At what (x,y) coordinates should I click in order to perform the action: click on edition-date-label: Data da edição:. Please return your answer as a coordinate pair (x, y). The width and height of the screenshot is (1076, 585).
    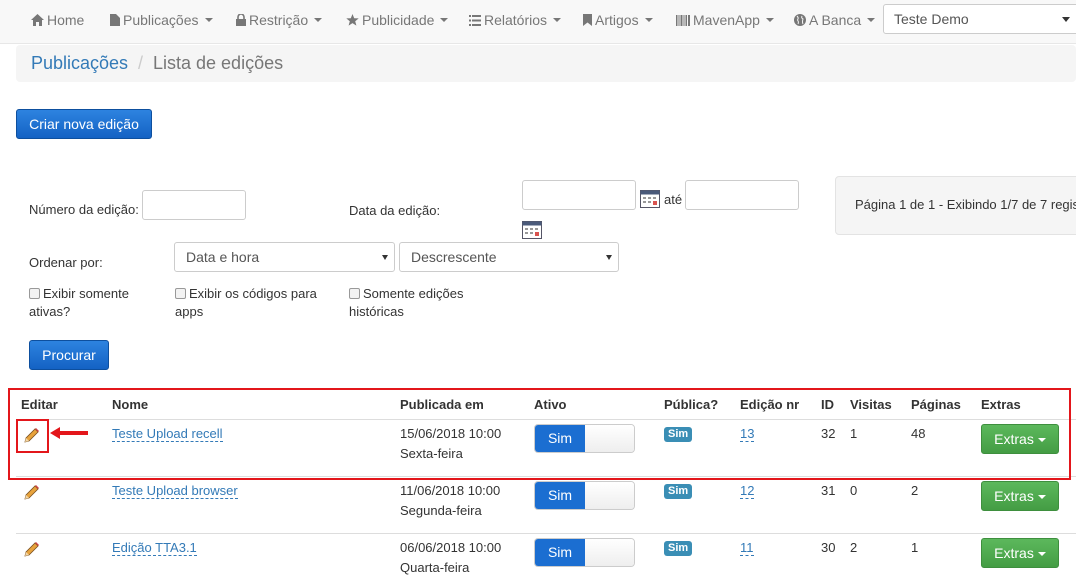
    Looking at the image, I should click on (395, 210).